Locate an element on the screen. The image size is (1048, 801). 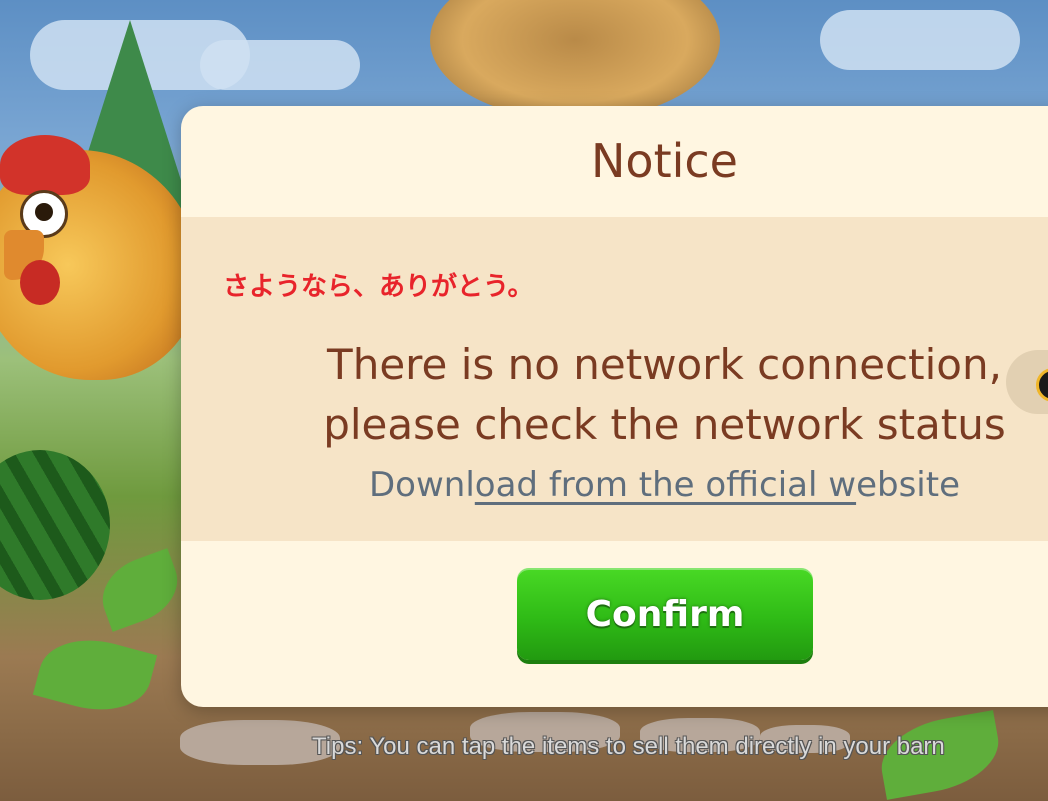
download-link-suffix: ebsite is located at coordinates (908, 485).